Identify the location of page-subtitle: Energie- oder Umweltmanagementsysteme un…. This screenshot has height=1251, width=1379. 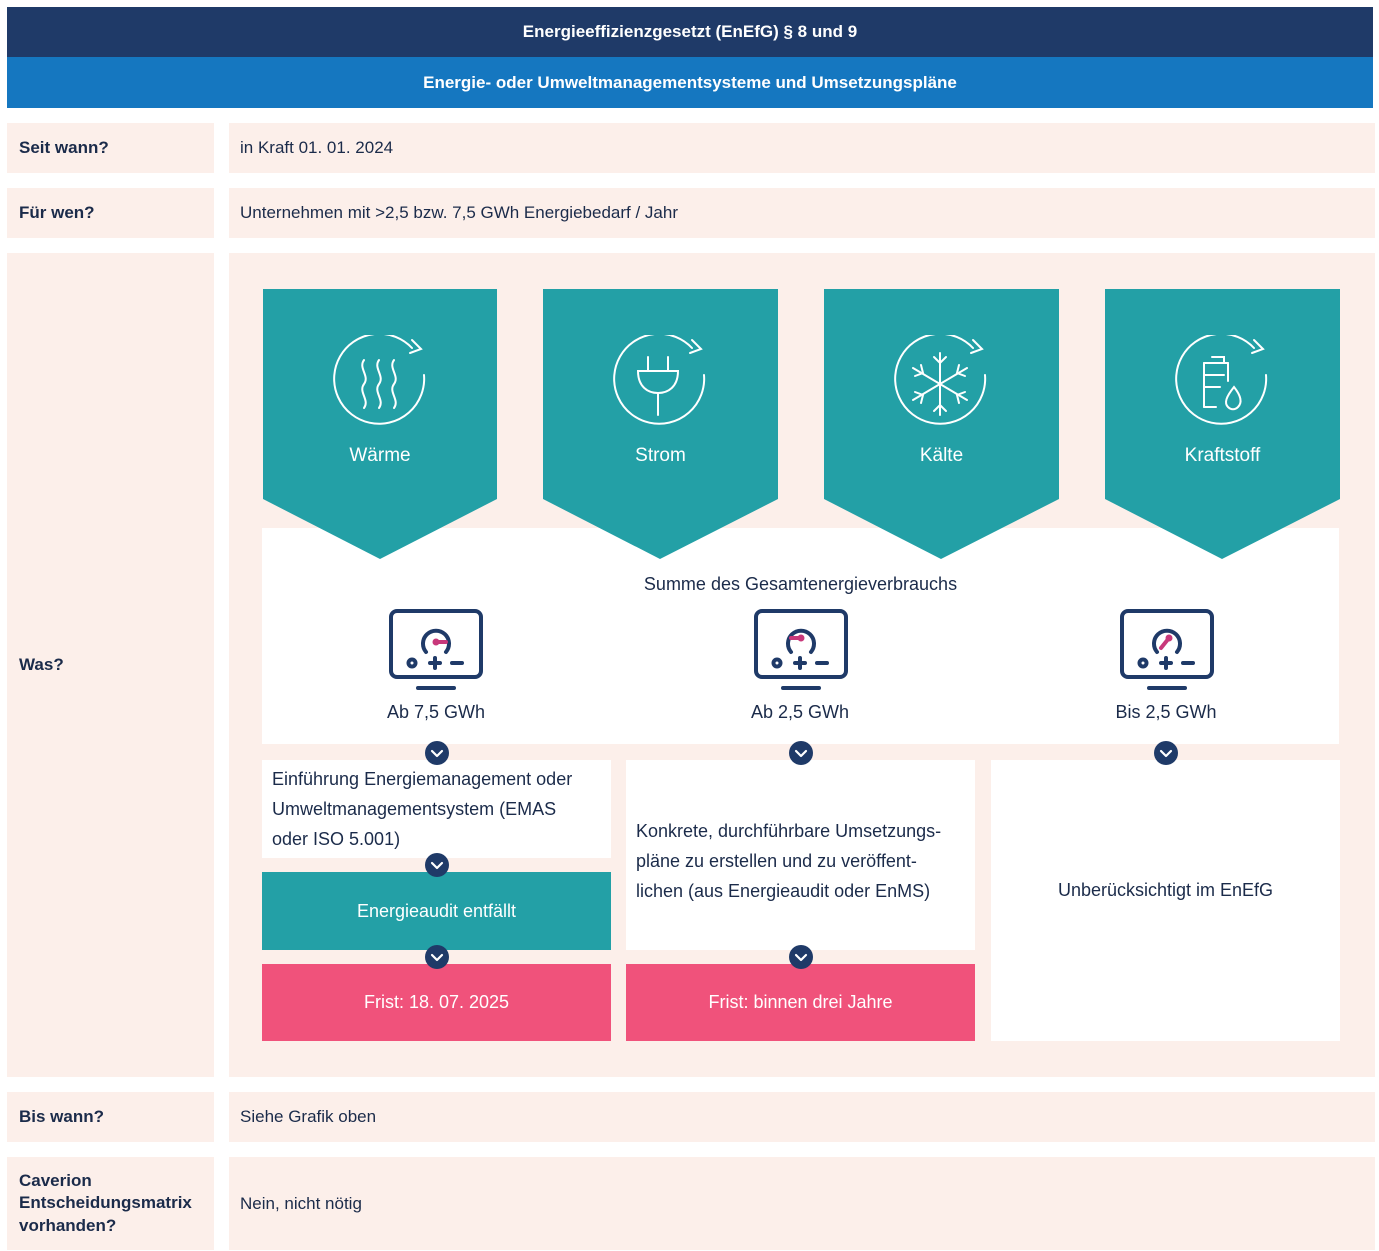
(690, 82).